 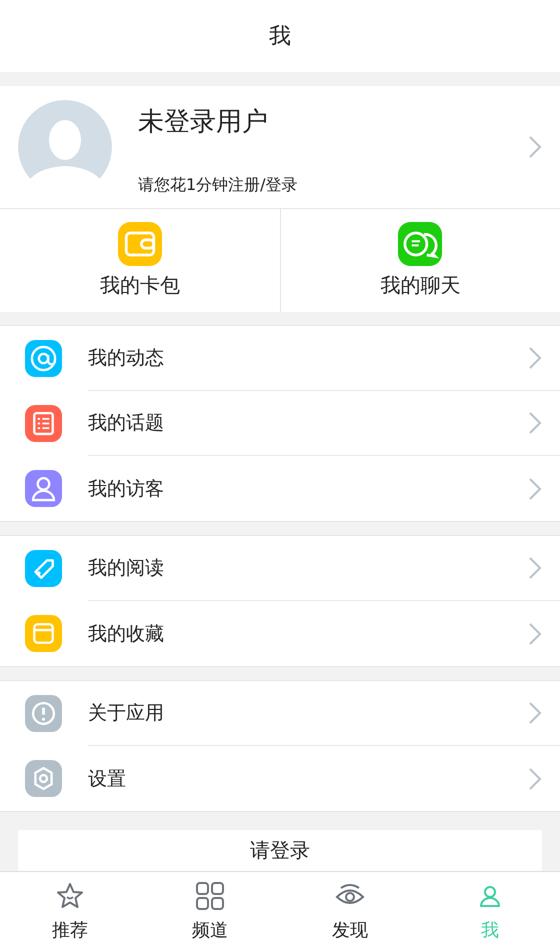 I want to click on avatar-icon, so click(x=65, y=147).